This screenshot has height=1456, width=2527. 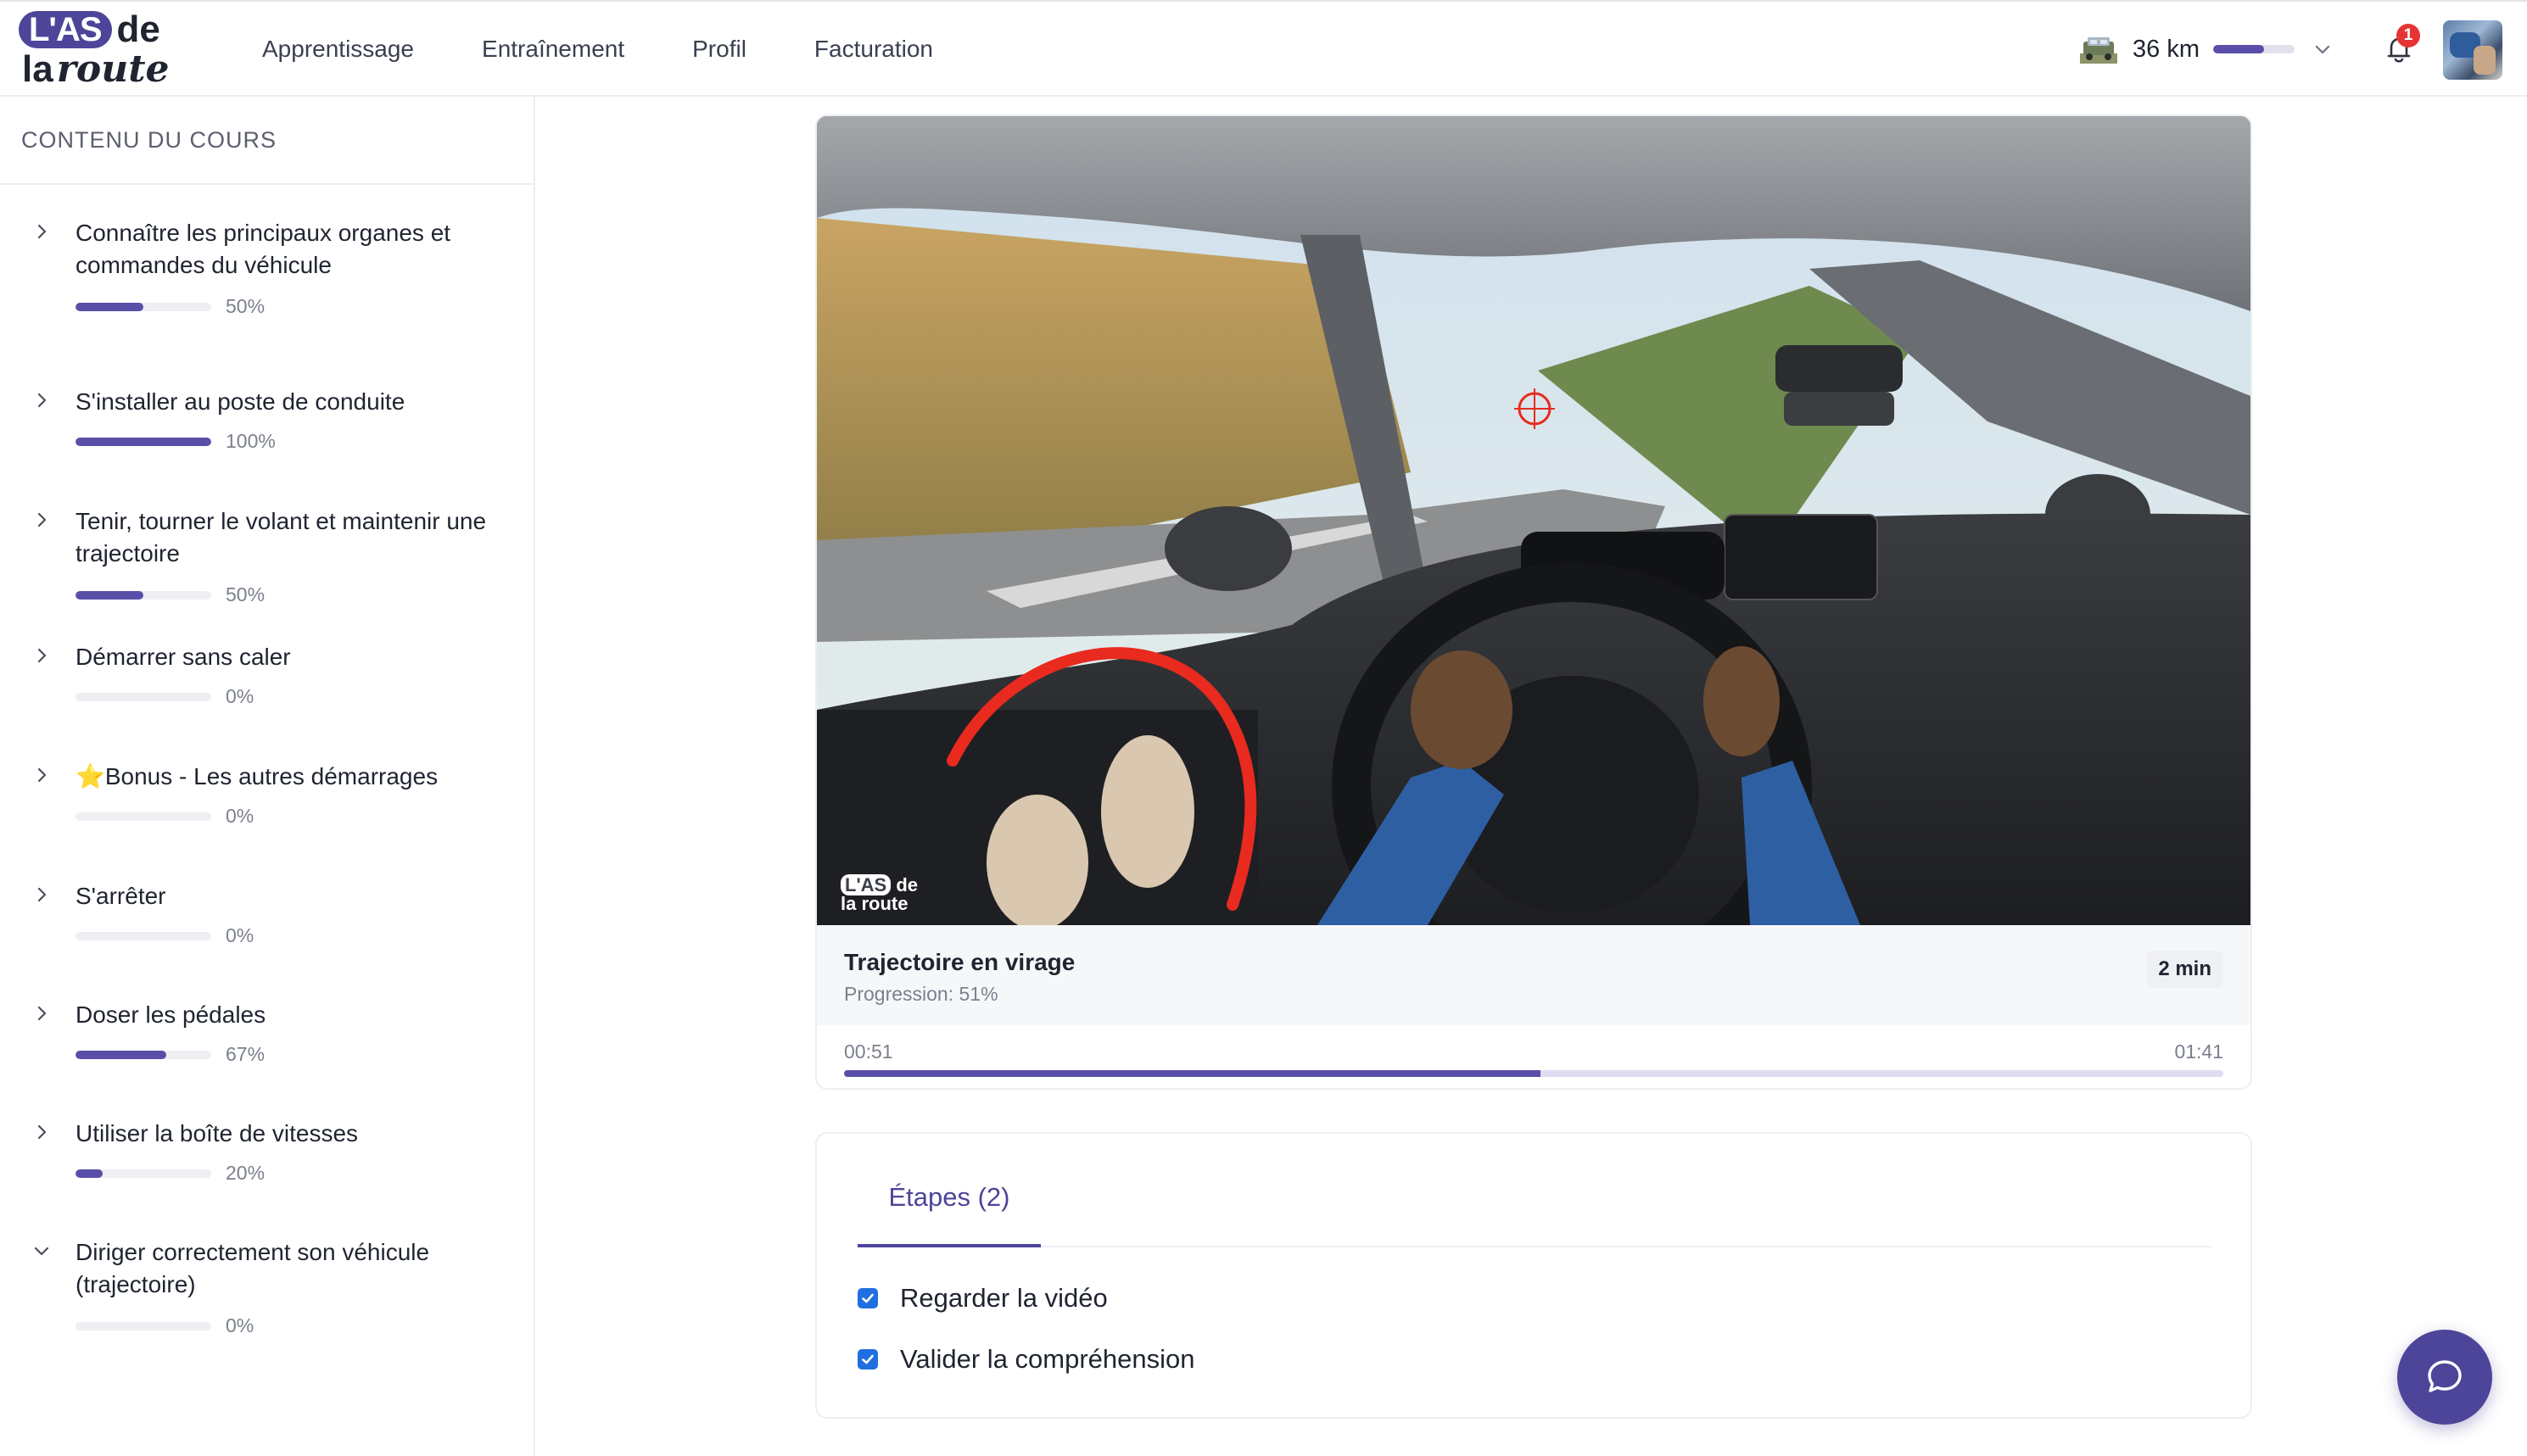 I want to click on watermark-bottom: la route, so click(x=874, y=904).